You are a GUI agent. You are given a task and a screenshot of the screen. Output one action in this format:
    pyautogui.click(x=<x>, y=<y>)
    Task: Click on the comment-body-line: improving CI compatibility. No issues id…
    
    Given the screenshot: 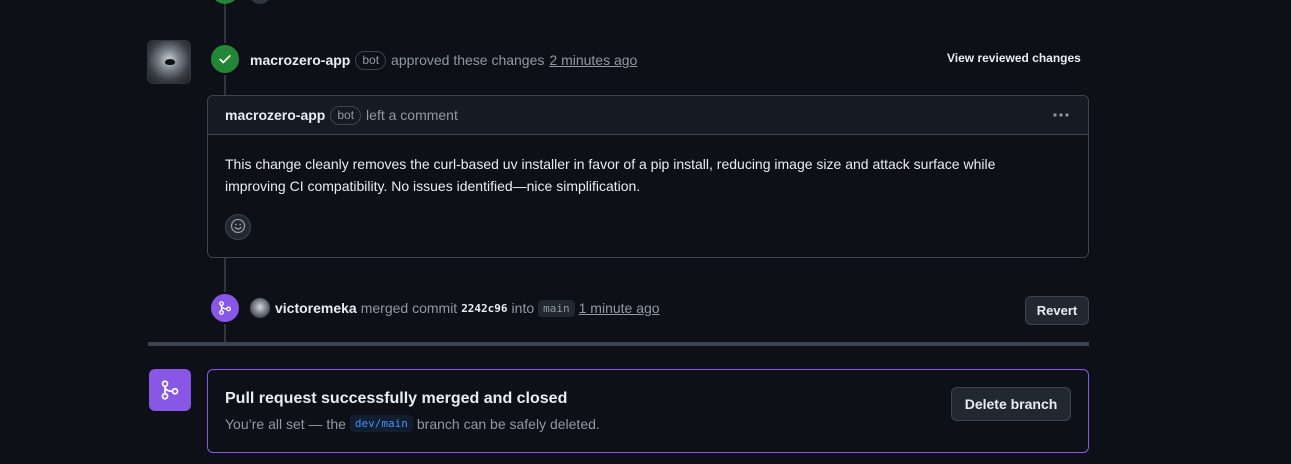 What is the action you would take?
    pyautogui.click(x=433, y=186)
    